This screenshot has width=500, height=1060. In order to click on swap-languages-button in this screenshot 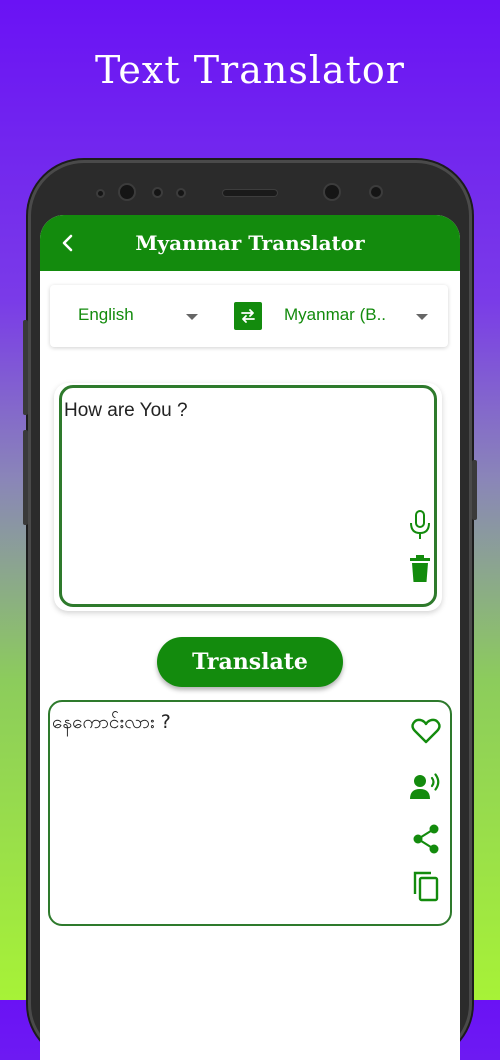, I will do `click(248, 316)`.